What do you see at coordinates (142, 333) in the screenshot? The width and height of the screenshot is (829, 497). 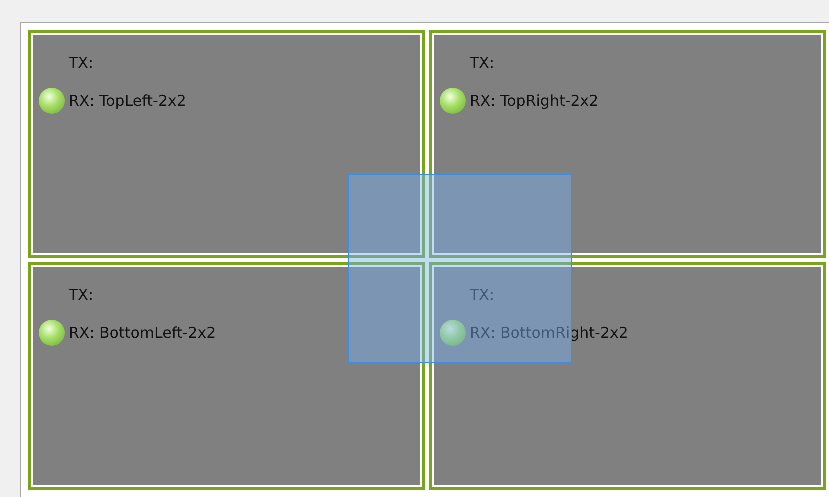 I see `rx-label: RX: BottomLeft-2x2` at bounding box center [142, 333].